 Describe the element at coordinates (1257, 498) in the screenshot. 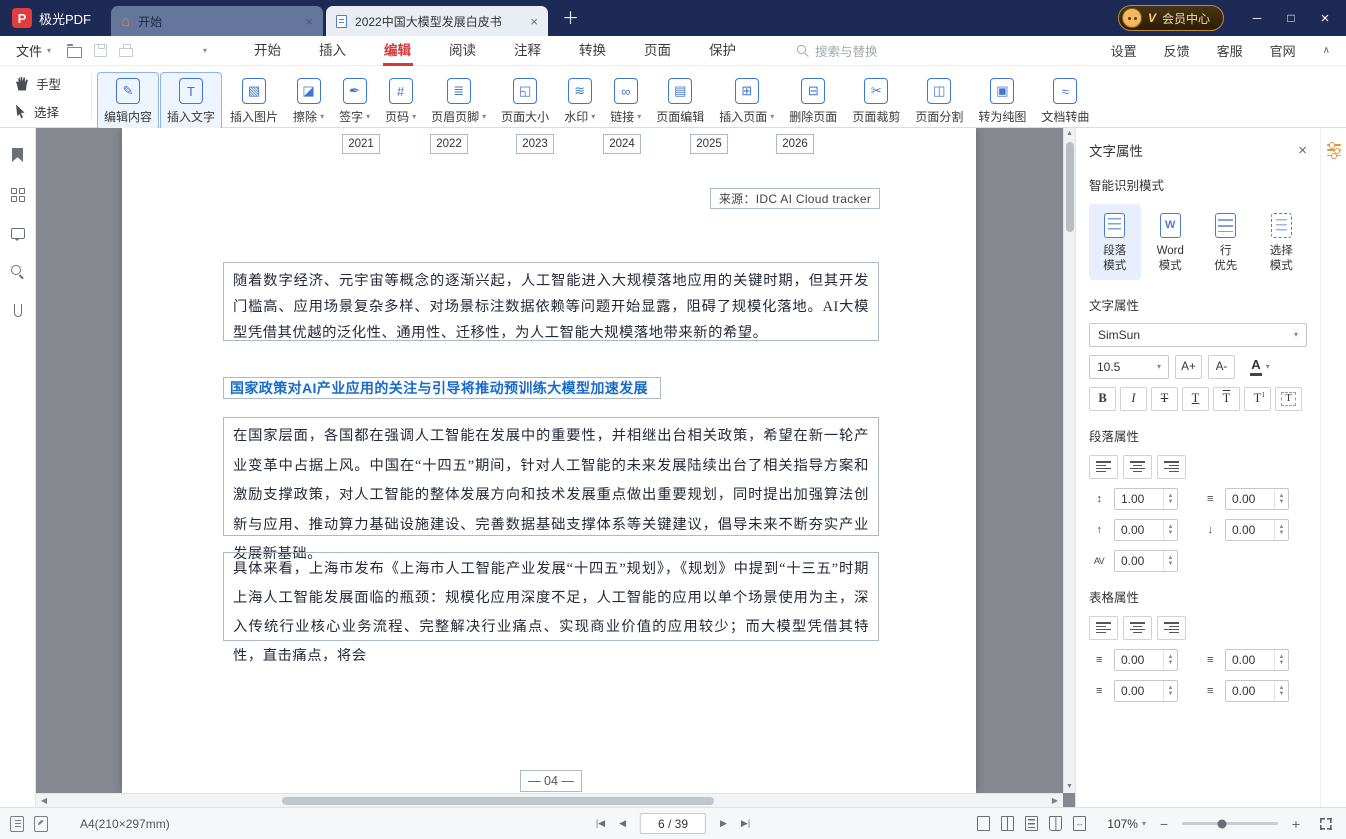

I see `indent-spinner: 0.00 ▲ ▼` at that location.